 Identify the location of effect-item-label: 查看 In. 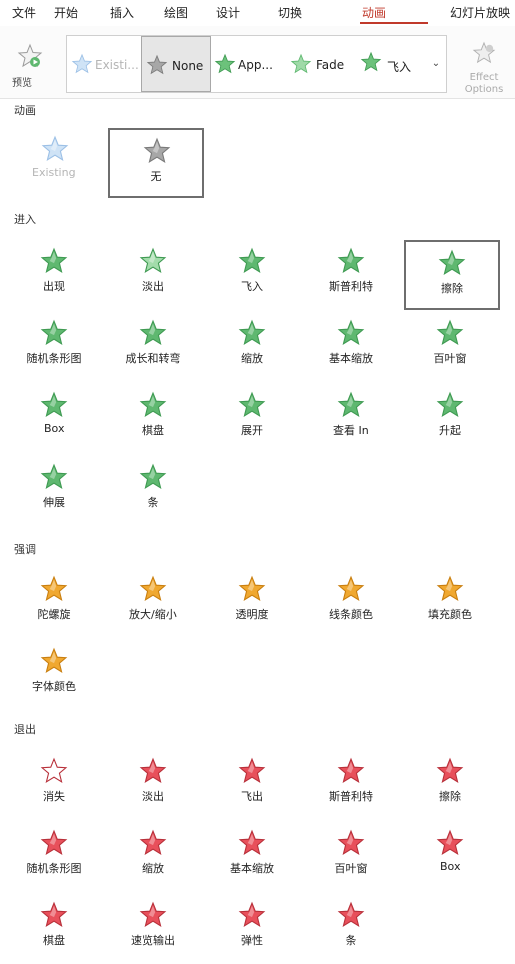
(351, 430).